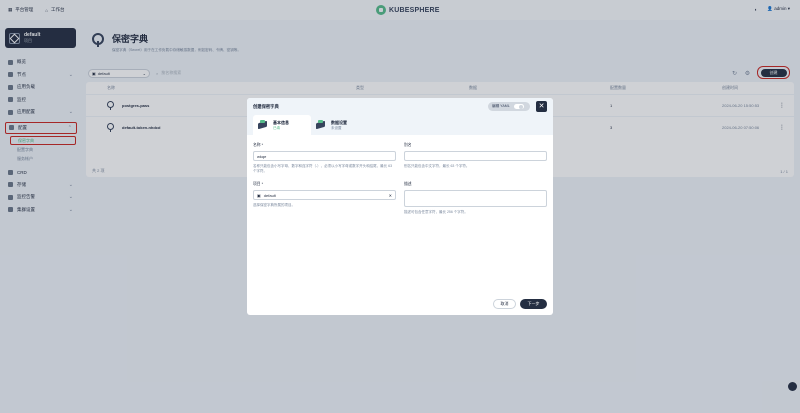 The height and width of the screenshot is (413, 800). I want to click on name-input: wkqe, so click(324, 156).